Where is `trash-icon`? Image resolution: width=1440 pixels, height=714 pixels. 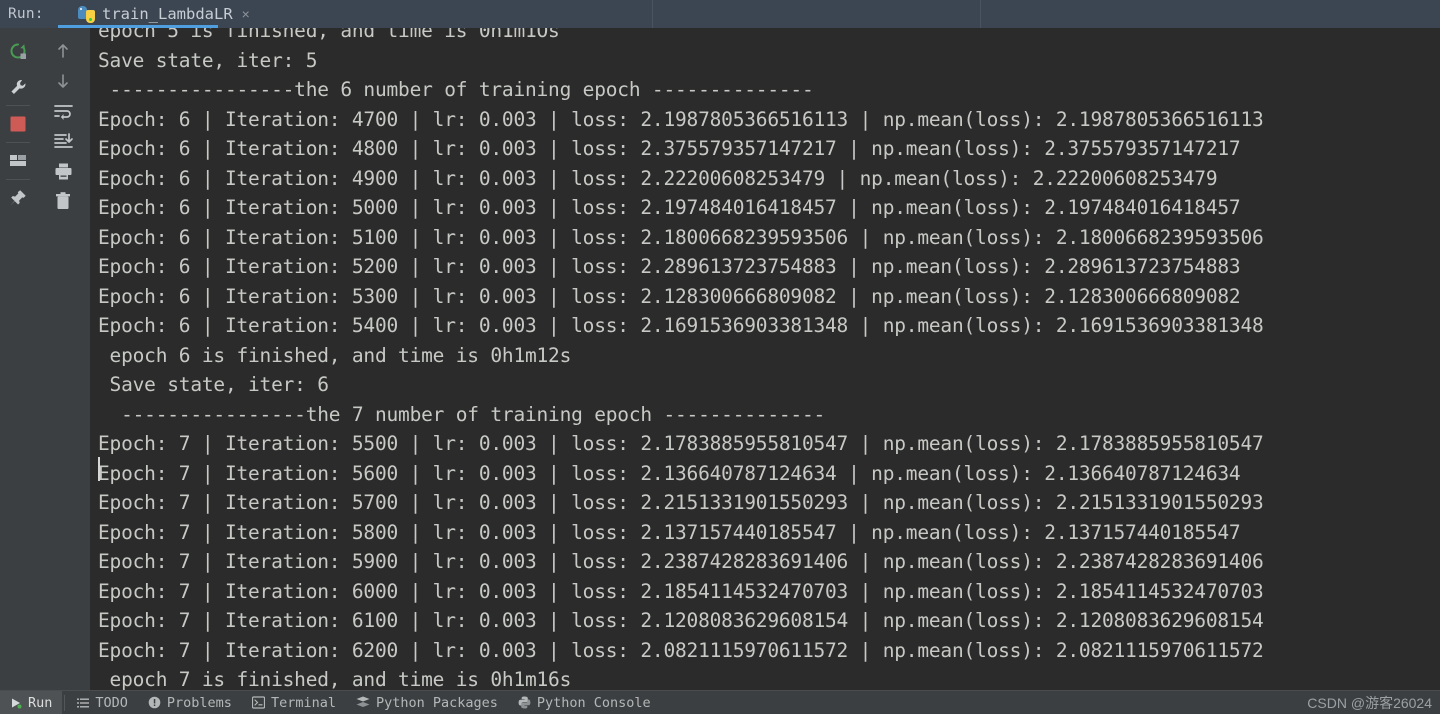 trash-icon is located at coordinates (63, 200).